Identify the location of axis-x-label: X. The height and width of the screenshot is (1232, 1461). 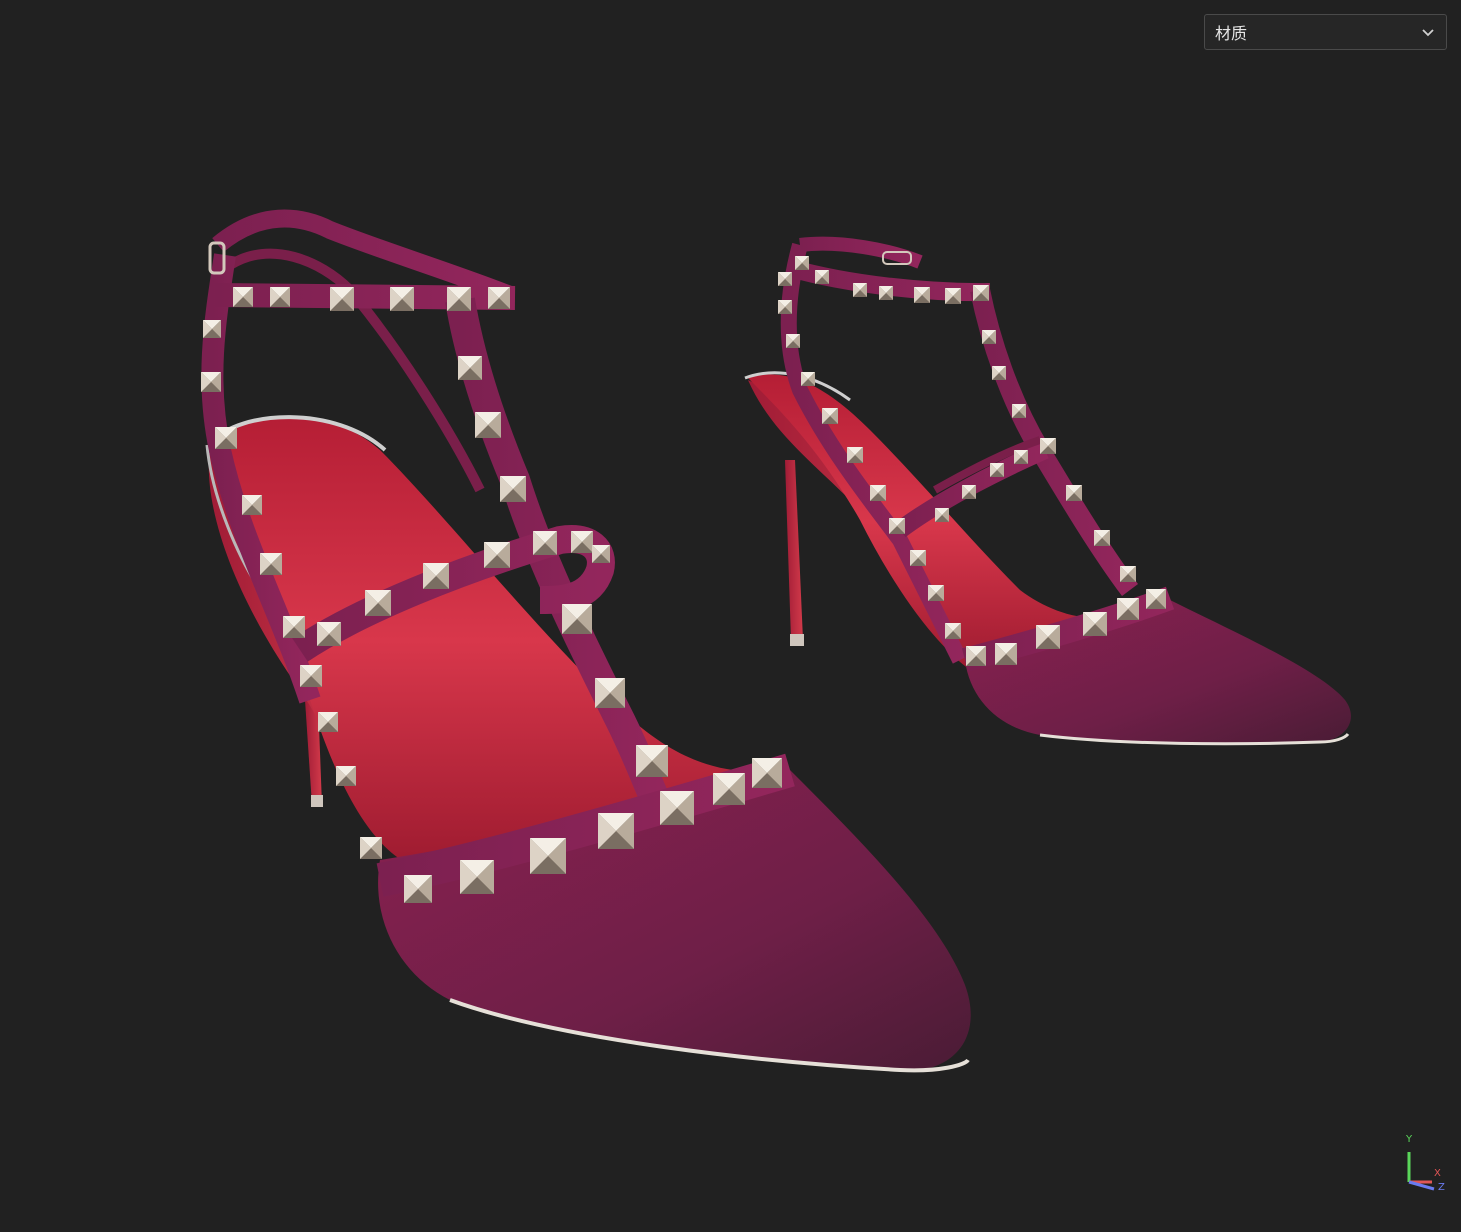
(1437, 1173).